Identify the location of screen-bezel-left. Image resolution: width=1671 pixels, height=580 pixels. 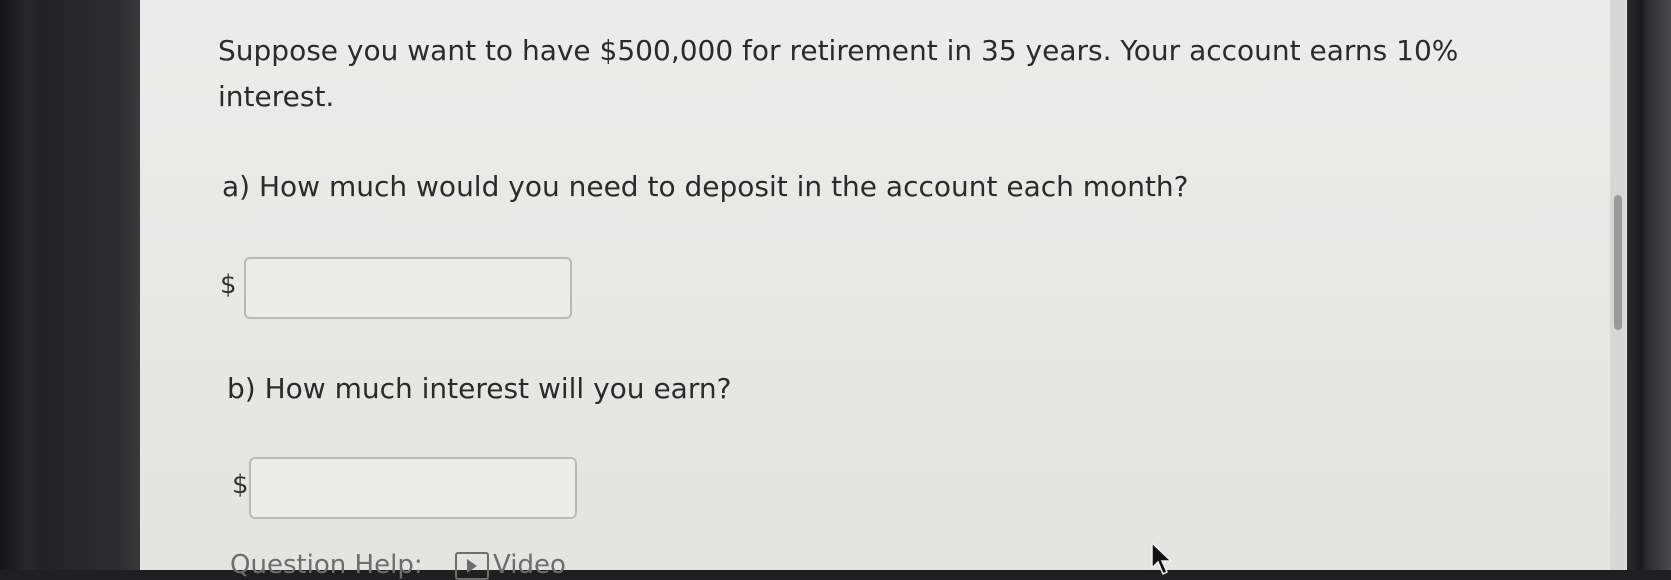
(70, 285).